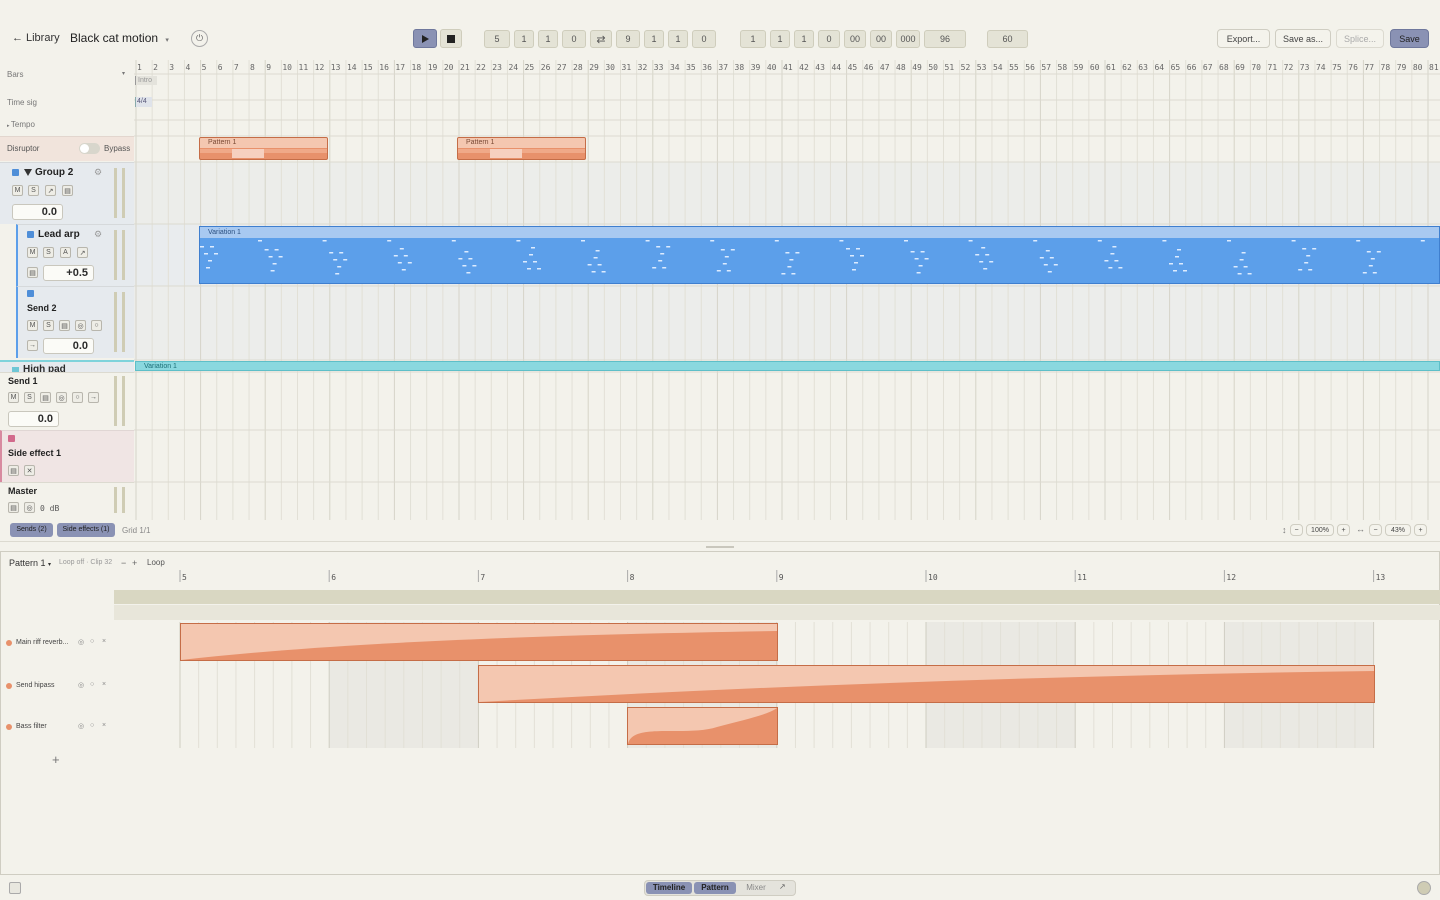 Image resolution: width=1440 pixels, height=900 pixels. I want to click on pattern-lane: Send hipass ◎ ○ ×, so click(58, 687).